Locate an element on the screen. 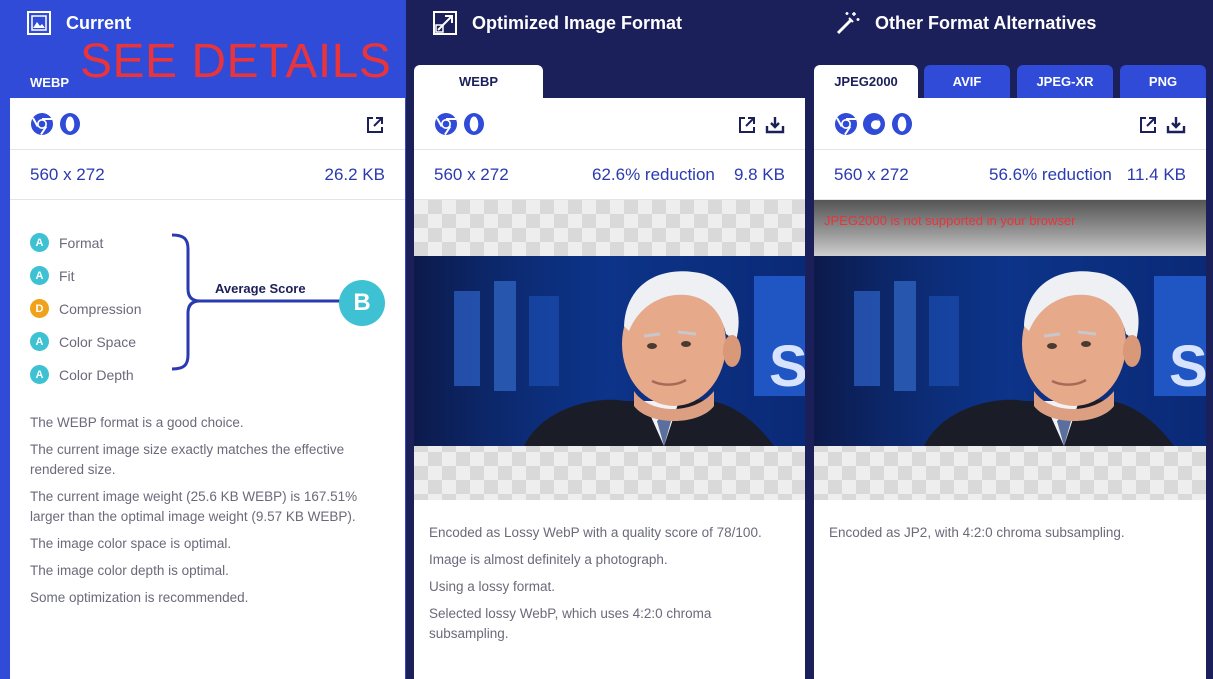 Image resolution: width=1213 pixels, height=679 pixels. optimized-title-text: Optimized Image Format is located at coordinates (577, 22).